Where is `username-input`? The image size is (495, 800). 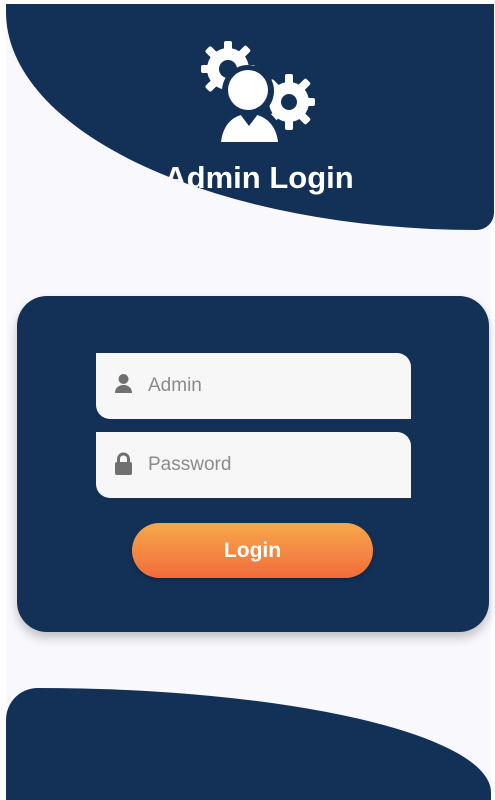
username-input is located at coordinates (270, 386).